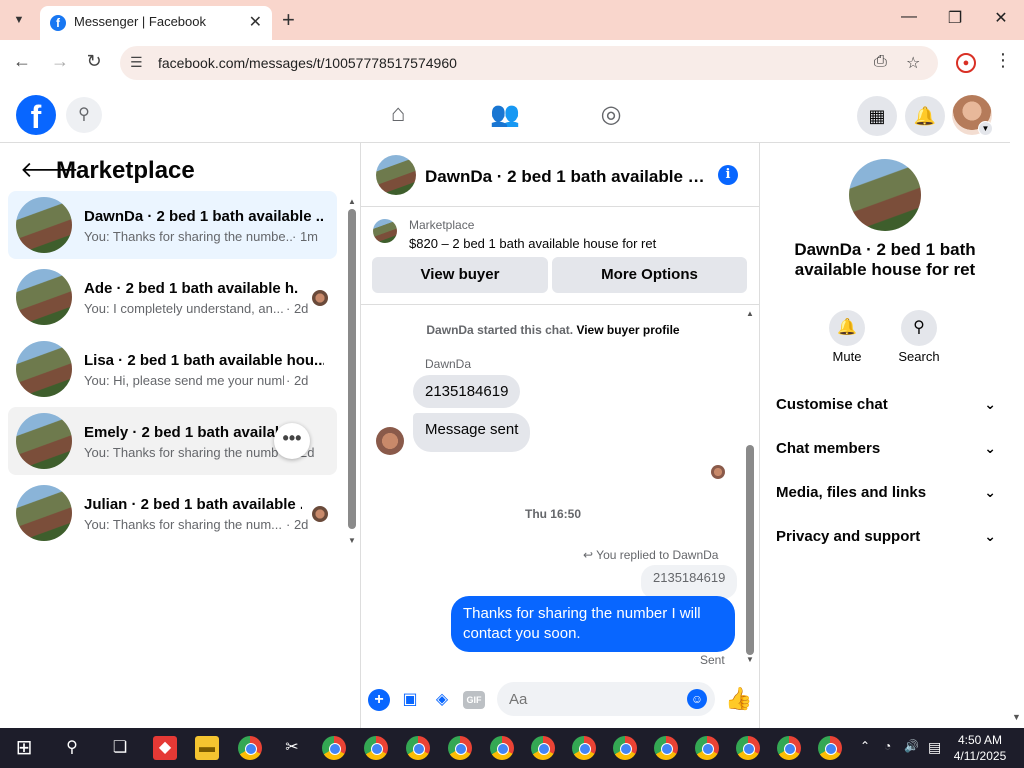  What do you see at coordinates (288, 20) in the screenshot?
I see `new-tab-plus-icon: +` at bounding box center [288, 20].